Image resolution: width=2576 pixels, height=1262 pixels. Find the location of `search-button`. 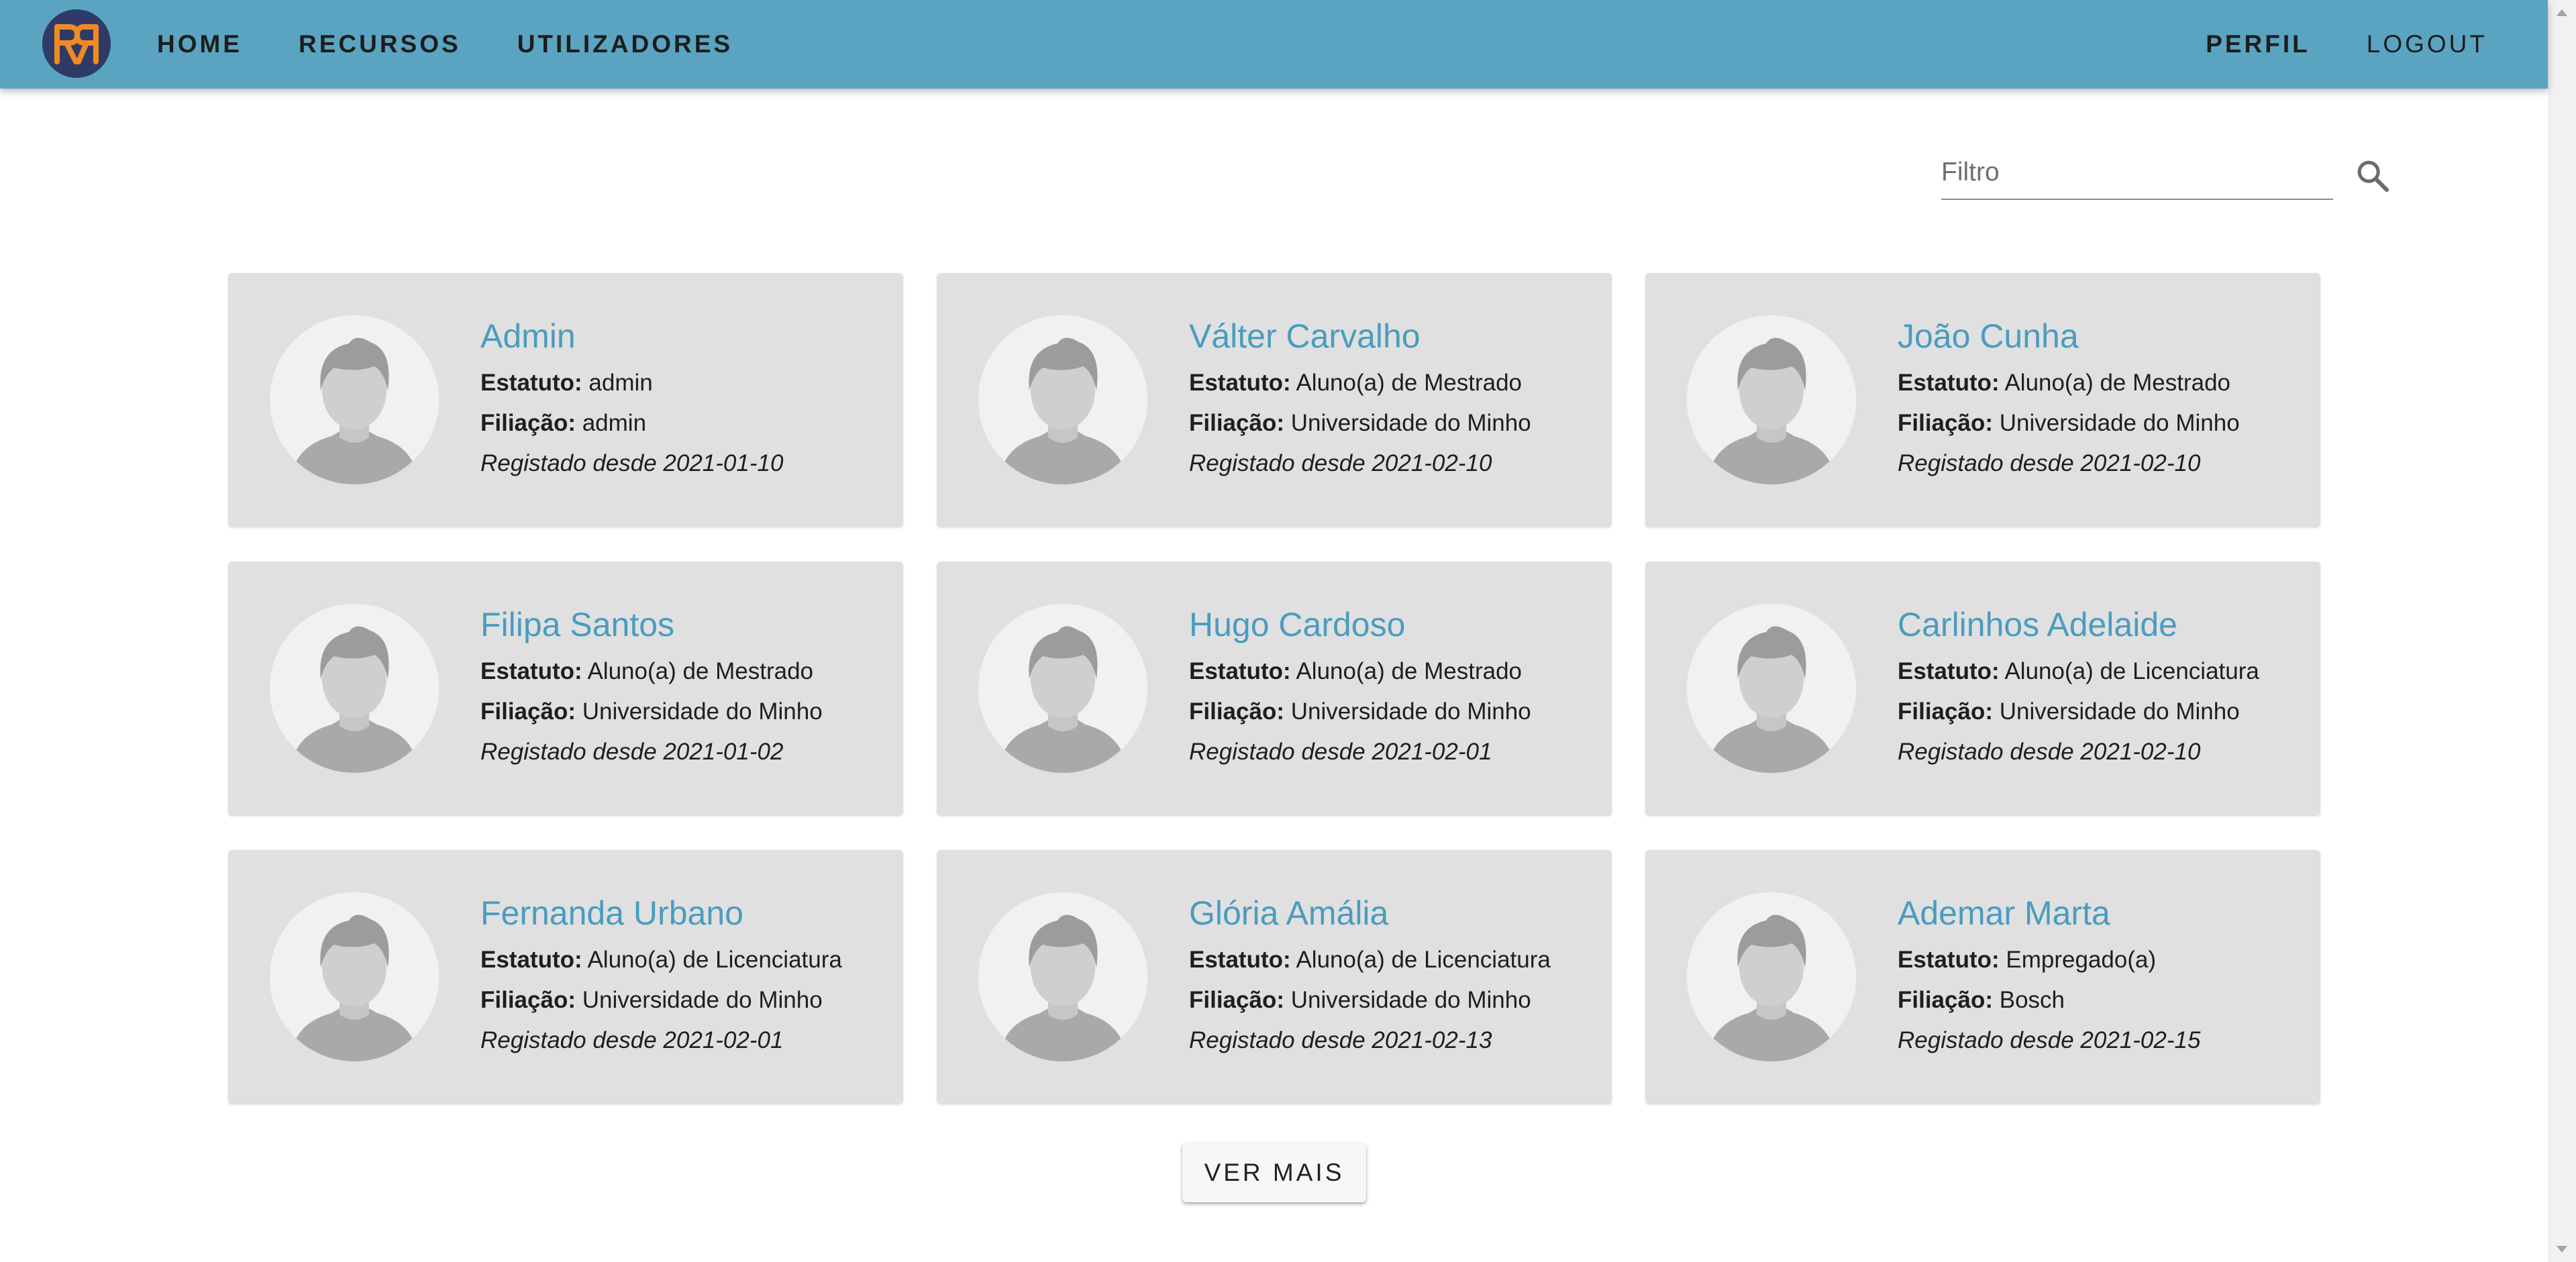

search-button is located at coordinates (2372, 176).